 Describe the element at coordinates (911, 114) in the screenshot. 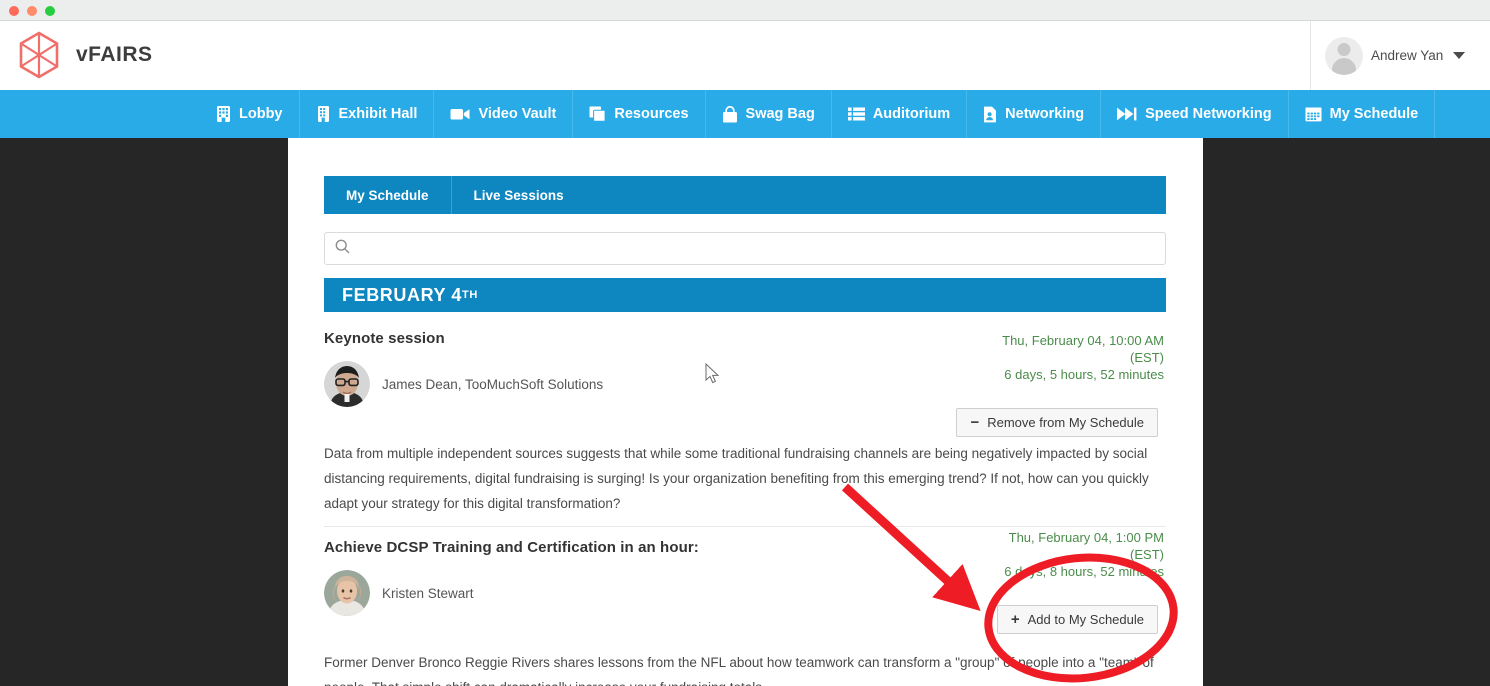

I see `nav-label: Auditorium` at that location.